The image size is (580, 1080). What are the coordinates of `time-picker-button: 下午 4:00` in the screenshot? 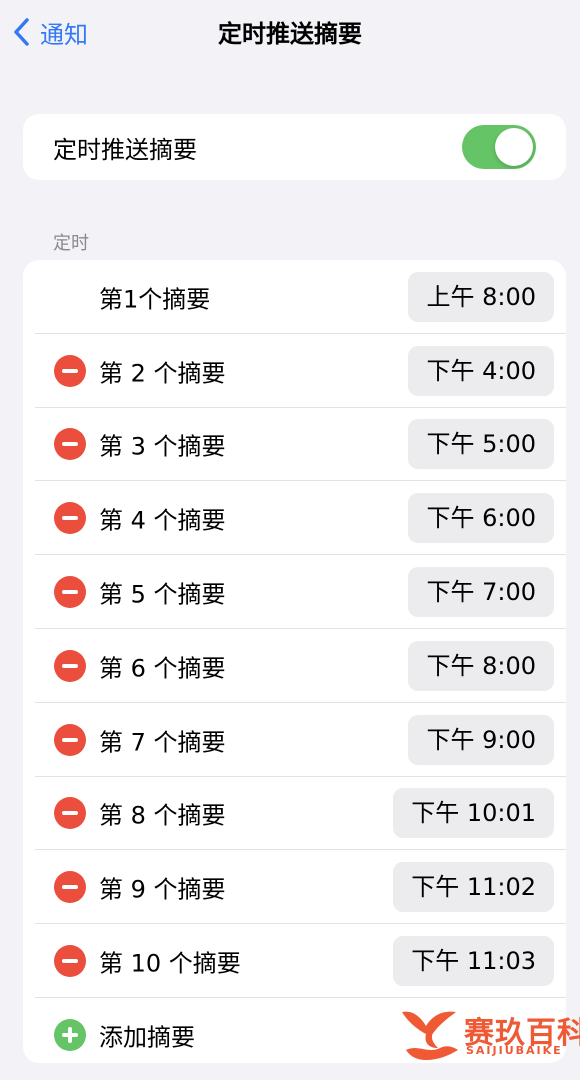 It's located at (481, 370).